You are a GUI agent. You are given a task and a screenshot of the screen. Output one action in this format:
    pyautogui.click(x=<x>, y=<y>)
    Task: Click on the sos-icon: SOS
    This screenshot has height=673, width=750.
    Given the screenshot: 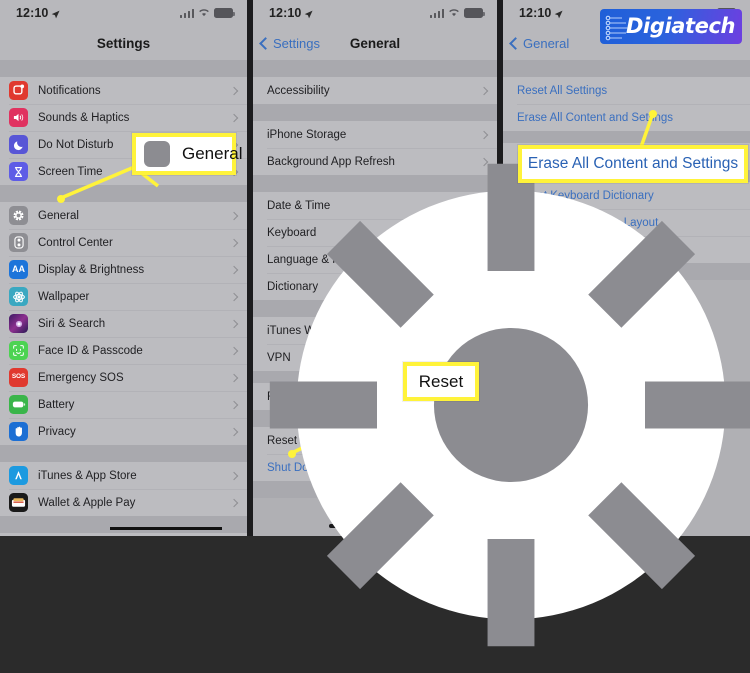 What is the action you would take?
    pyautogui.click(x=18, y=377)
    